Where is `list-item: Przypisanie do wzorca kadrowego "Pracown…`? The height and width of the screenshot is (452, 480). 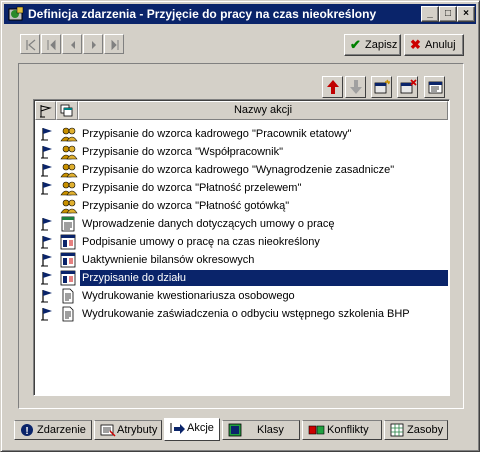 list-item: Przypisanie do wzorca kadrowego "Pracown… is located at coordinates (241, 134).